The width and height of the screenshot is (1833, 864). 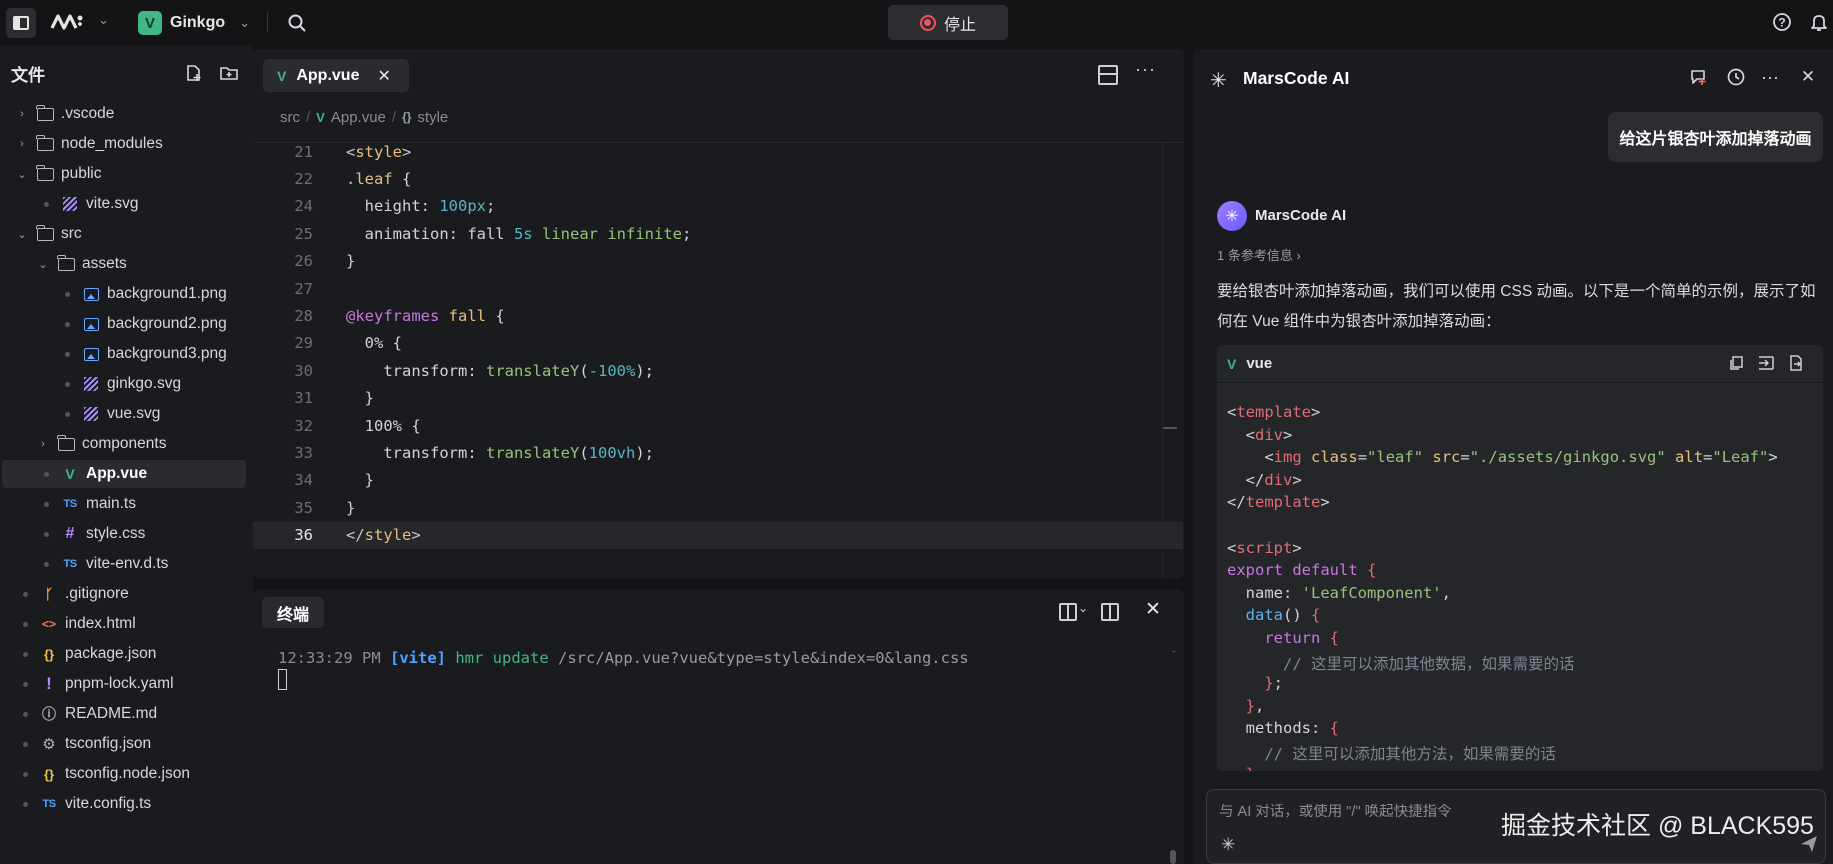 What do you see at coordinates (718, 206) in the screenshot?
I see `code-line: 24 height: 100px;` at bounding box center [718, 206].